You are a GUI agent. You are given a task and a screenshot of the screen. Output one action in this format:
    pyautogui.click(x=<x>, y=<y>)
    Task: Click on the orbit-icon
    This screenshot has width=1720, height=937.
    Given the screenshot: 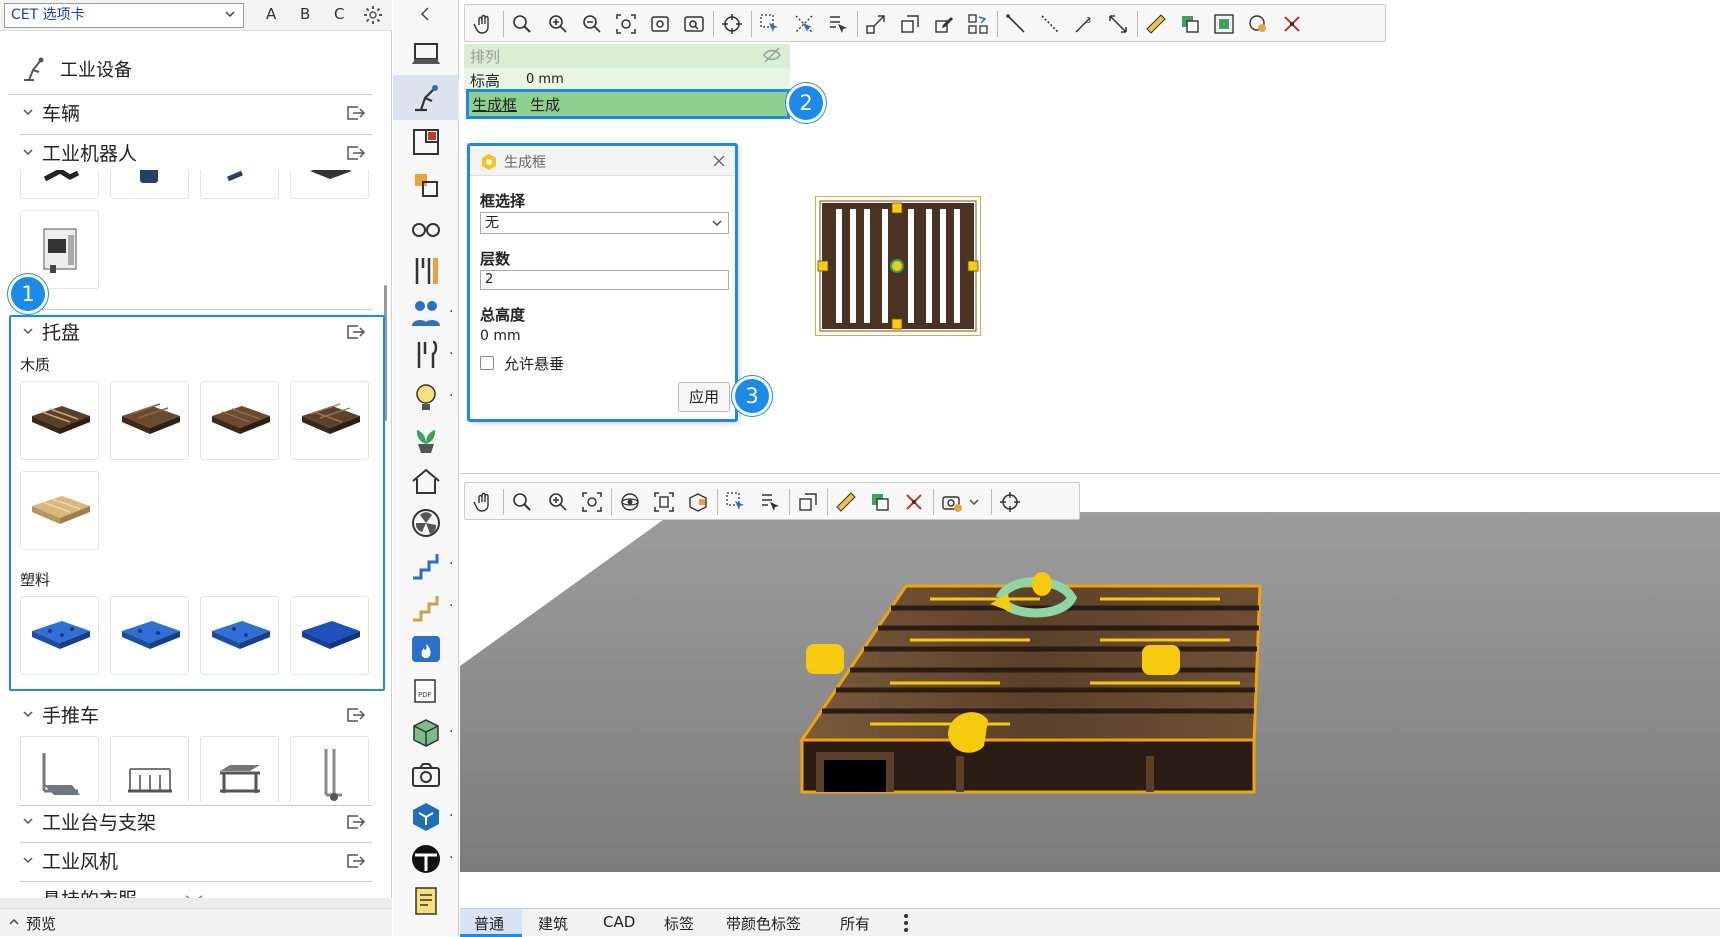 What is the action you would take?
    pyautogui.click(x=630, y=502)
    